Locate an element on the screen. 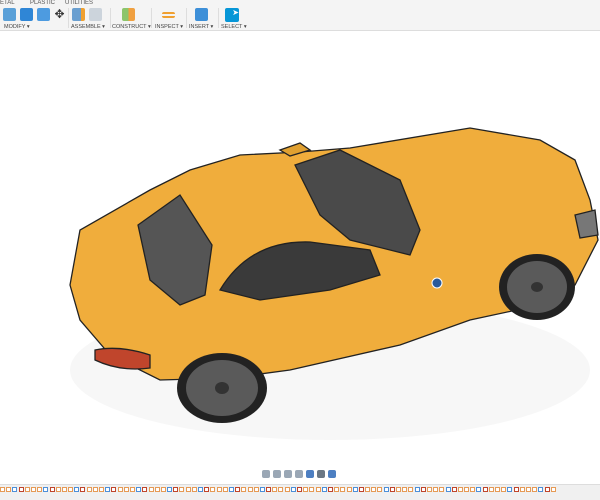 Image resolution: width=600 pixels, height=500 pixels. offset-plane-icon is located at coordinates (128, 14).